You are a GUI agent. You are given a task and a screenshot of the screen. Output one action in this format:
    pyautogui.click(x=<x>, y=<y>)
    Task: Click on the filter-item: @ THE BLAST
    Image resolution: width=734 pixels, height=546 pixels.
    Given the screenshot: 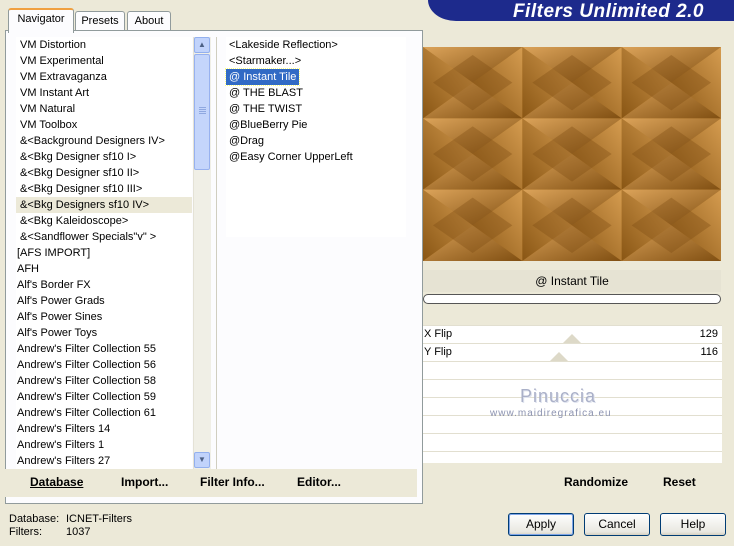 What is the action you would take?
    pyautogui.click(x=266, y=93)
    